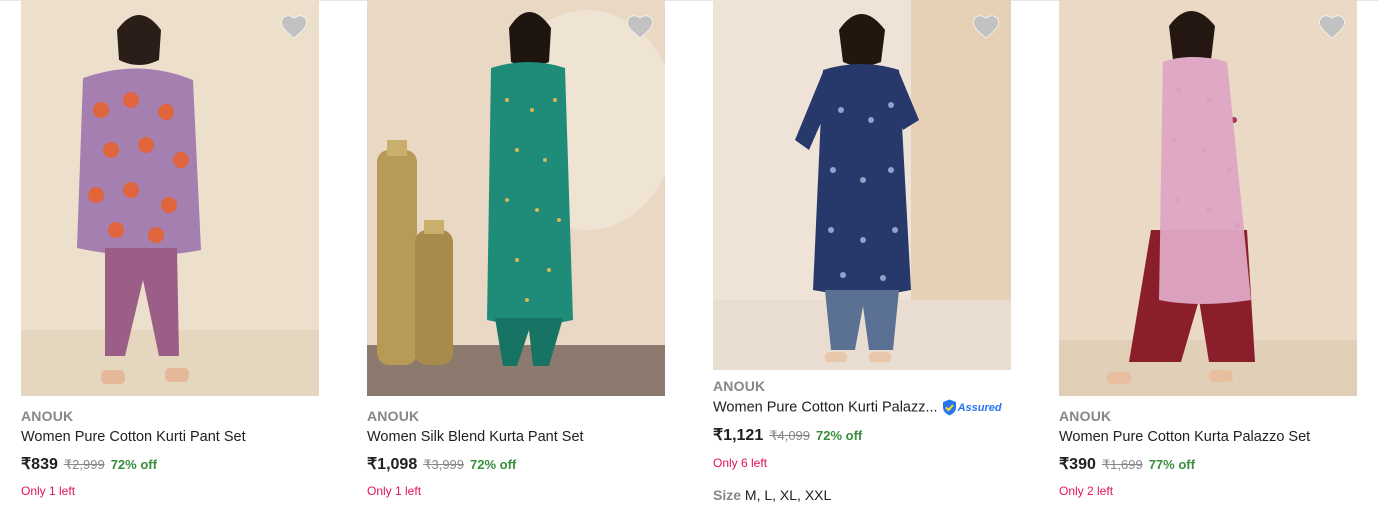 The width and height of the screenshot is (1378, 507). I want to click on product-title: Women Pure Cotton Kurti Palazz... Assured, so click(862, 407).